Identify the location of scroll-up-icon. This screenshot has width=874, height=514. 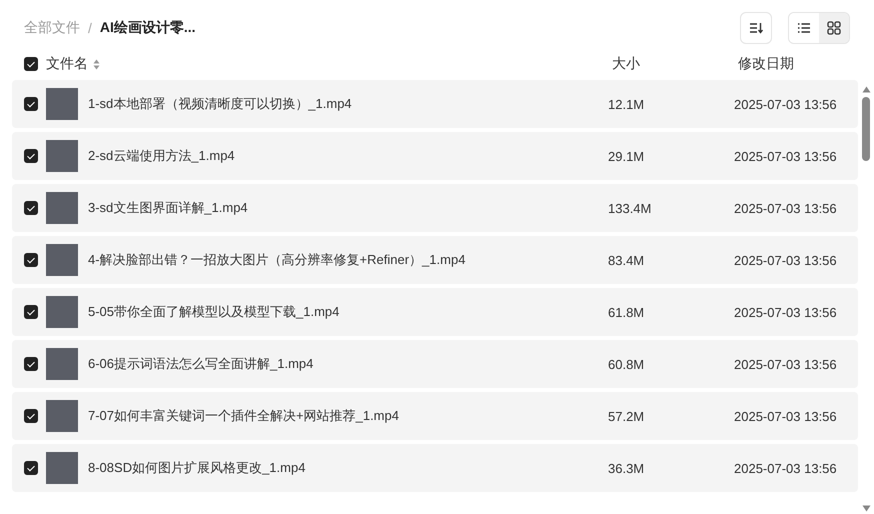
(866, 89).